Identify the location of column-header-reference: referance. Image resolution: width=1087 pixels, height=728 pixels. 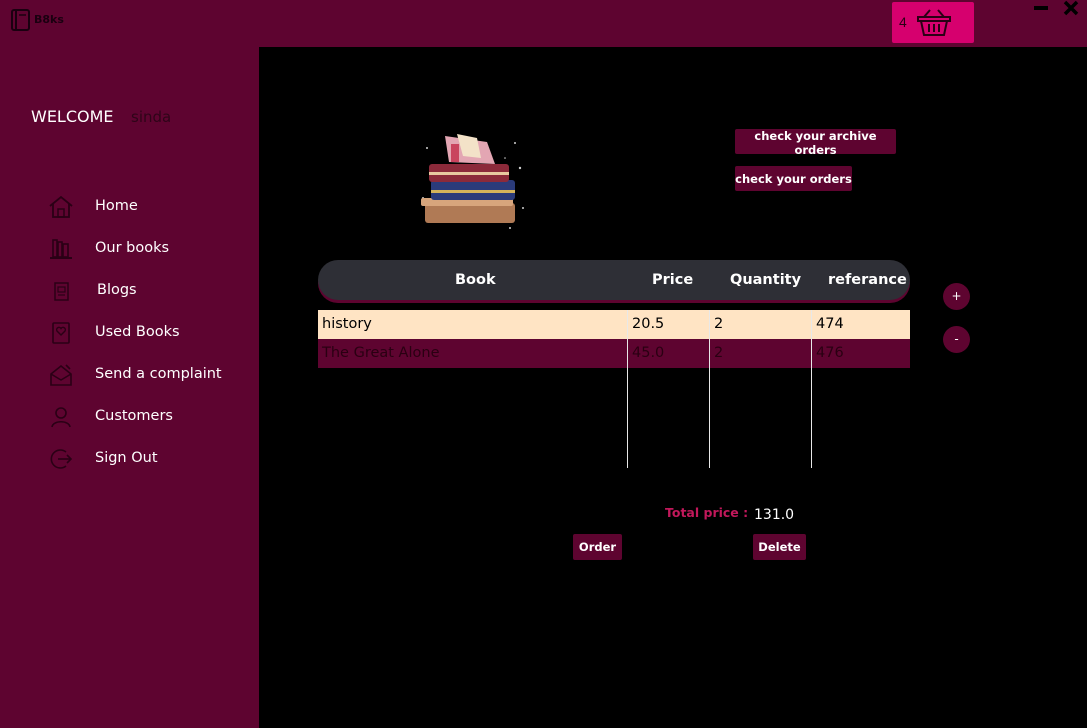
(867, 280).